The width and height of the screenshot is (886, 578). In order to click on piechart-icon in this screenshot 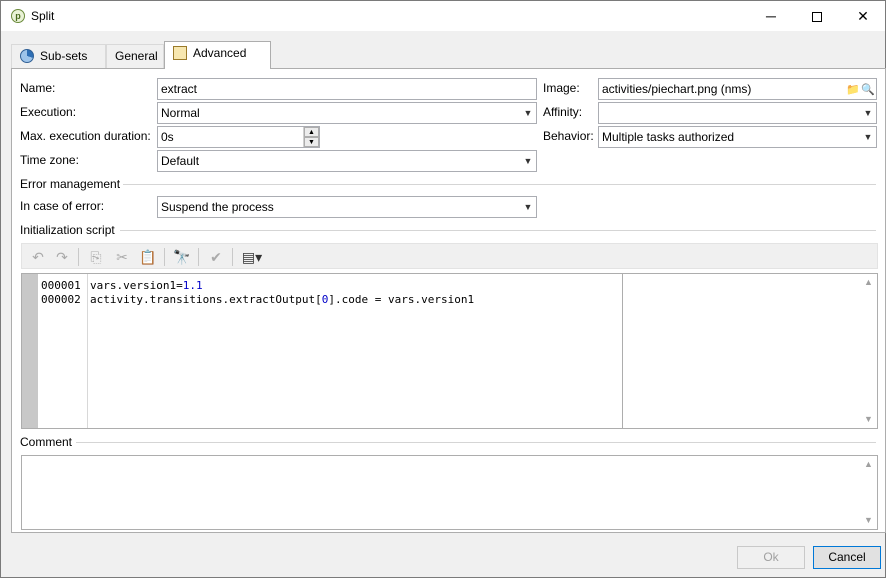, I will do `click(27, 56)`.